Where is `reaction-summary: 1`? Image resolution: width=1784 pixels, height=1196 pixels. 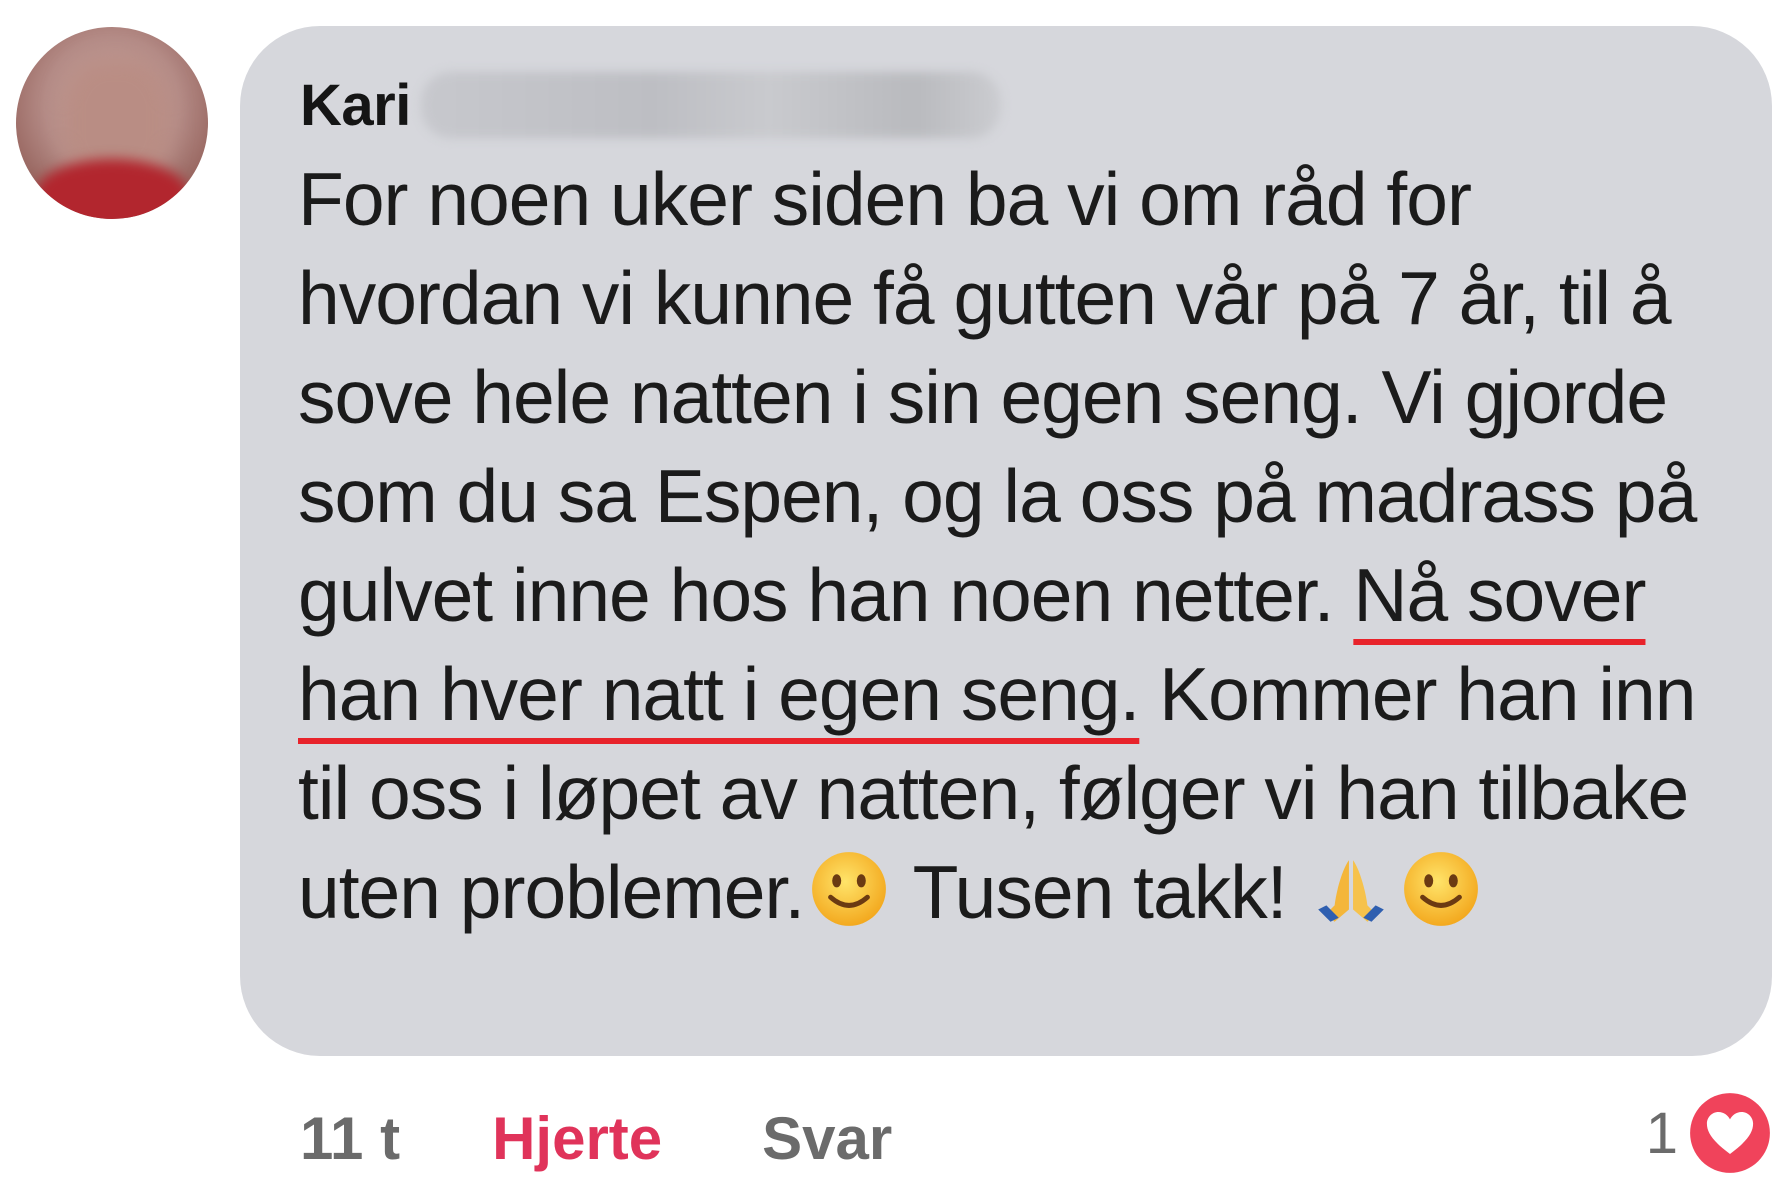 reaction-summary: 1 is located at coordinates (1709, 1133).